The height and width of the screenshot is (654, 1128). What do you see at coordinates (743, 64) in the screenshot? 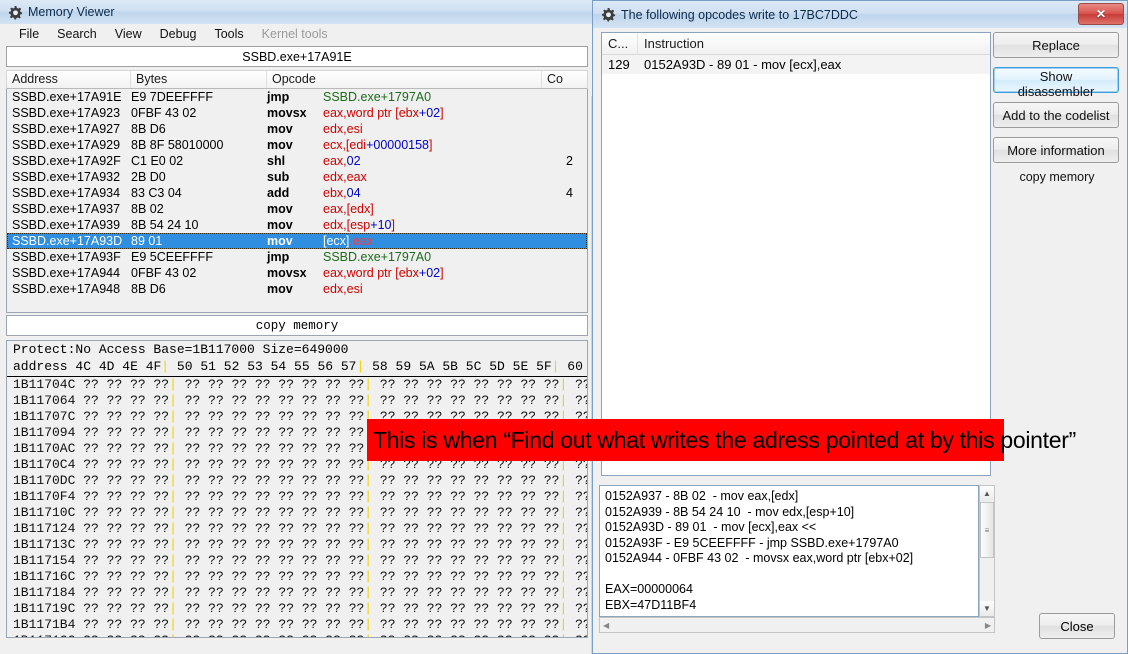
I see `opcode-instruction: 0152A93D - 89 01 - mov [ecx],eax` at bounding box center [743, 64].